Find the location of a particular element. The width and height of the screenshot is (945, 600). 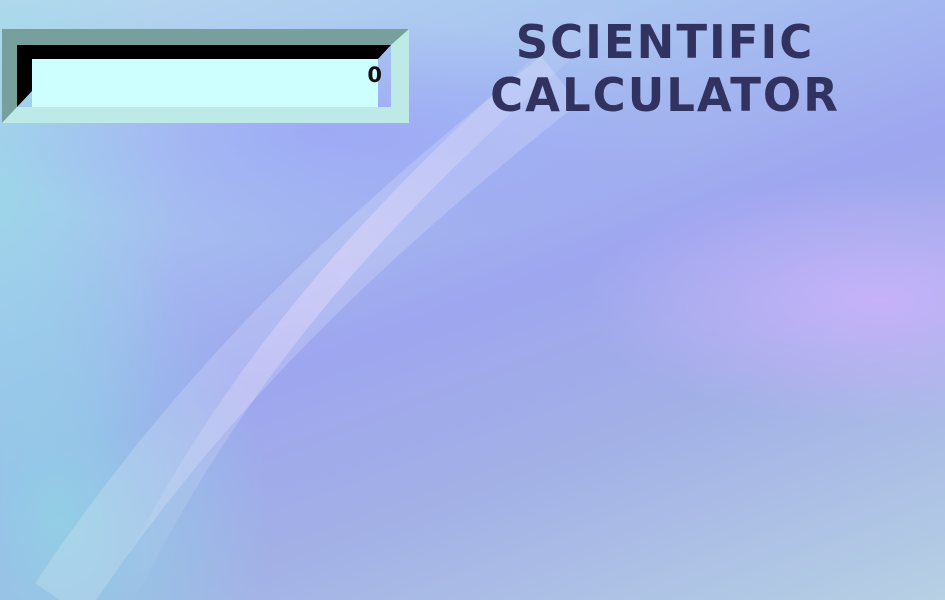

page-title: SCIENTIFIC CALCULATOR is located at coordinates (665, 68).